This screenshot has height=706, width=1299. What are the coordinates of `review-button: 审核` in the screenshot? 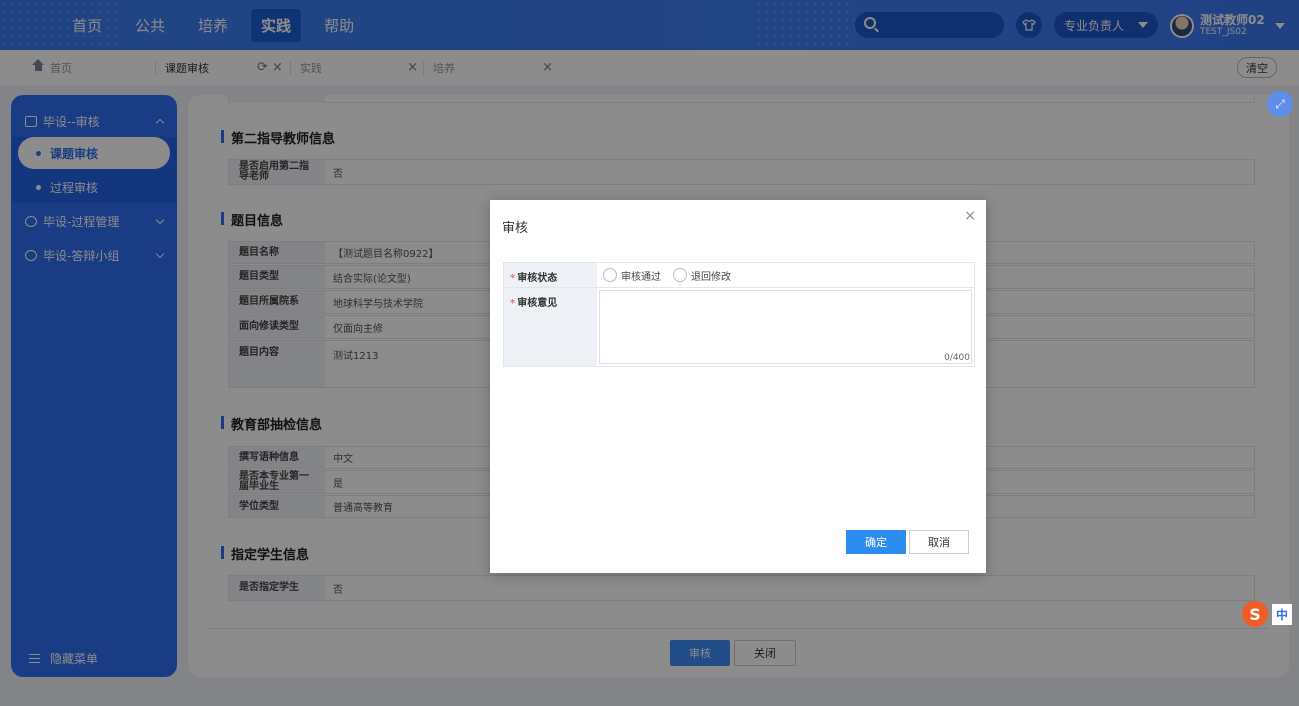 It's located at (700, 653).